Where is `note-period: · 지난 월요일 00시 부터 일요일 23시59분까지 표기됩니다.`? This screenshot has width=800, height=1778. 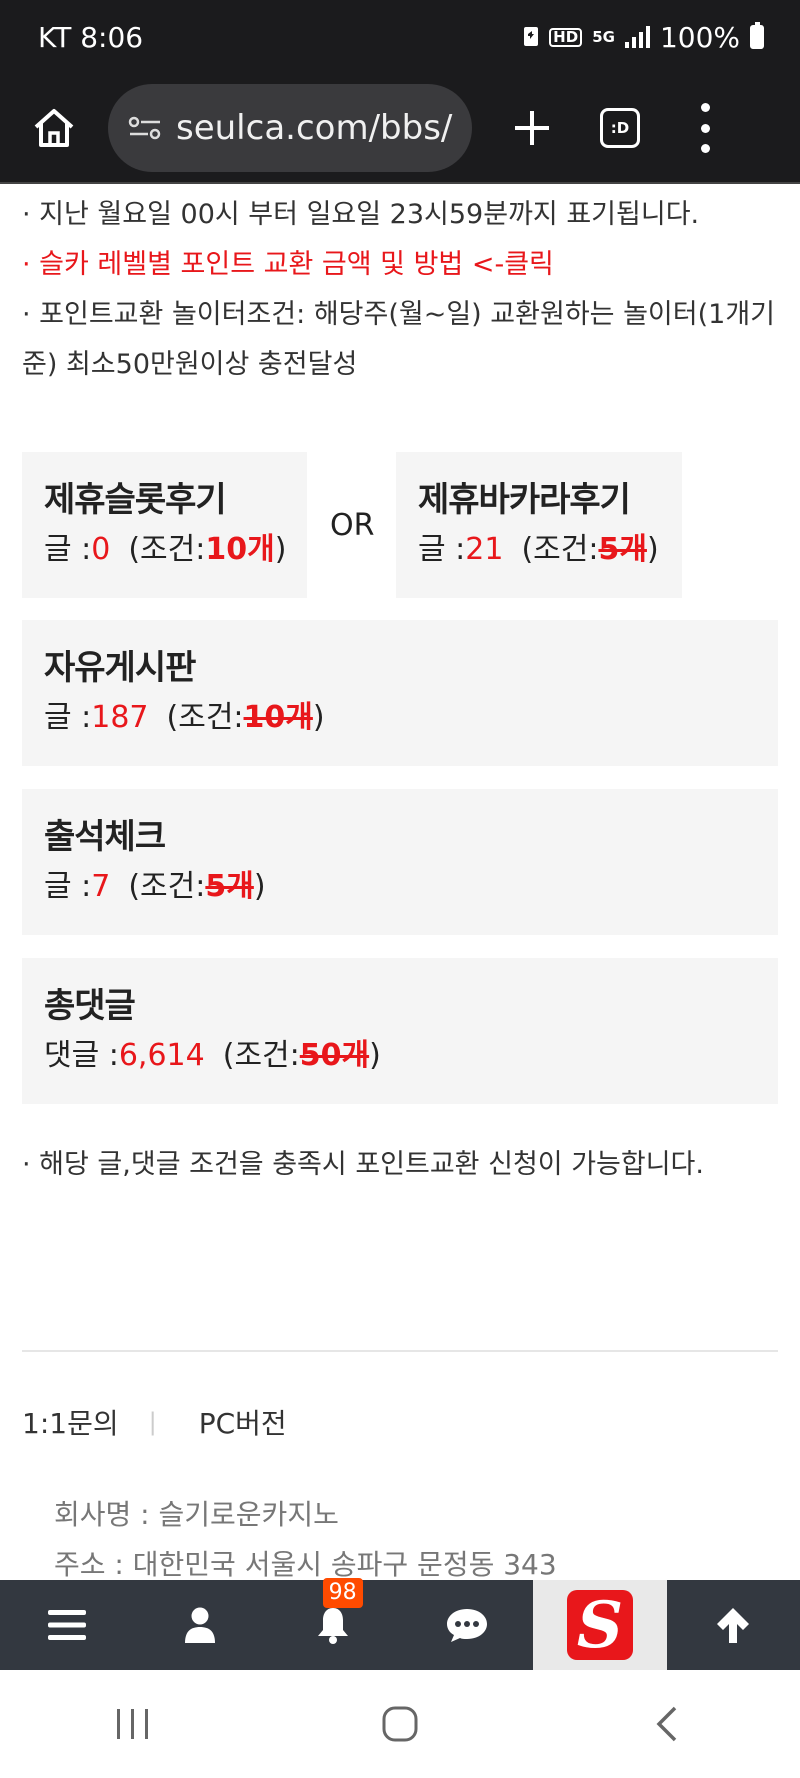 note-period: · 지난 월요일 00시 부터 일요일 23시59분까지 표기됩니다. is located at coordinates (361, 214).